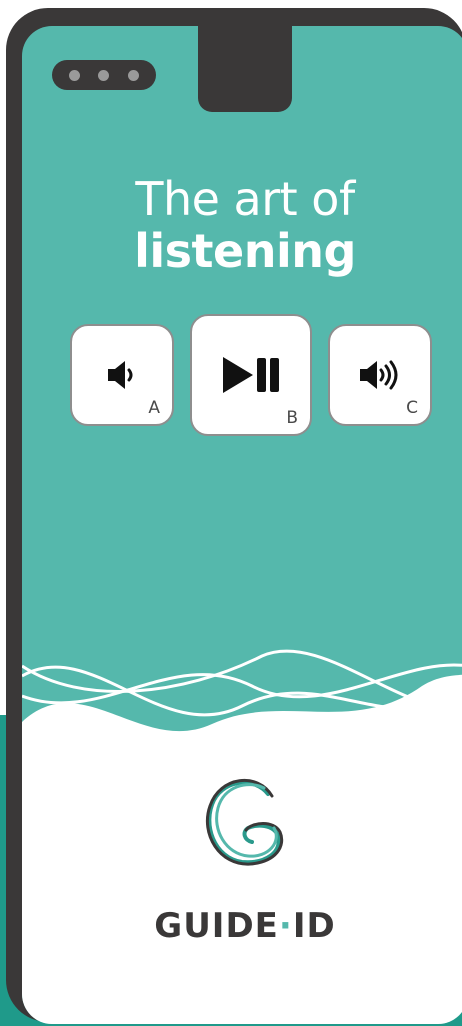 The height and width of the screenshot is (1026, 462). I want to click on headline-line-1: The art of, so click(245, 199).